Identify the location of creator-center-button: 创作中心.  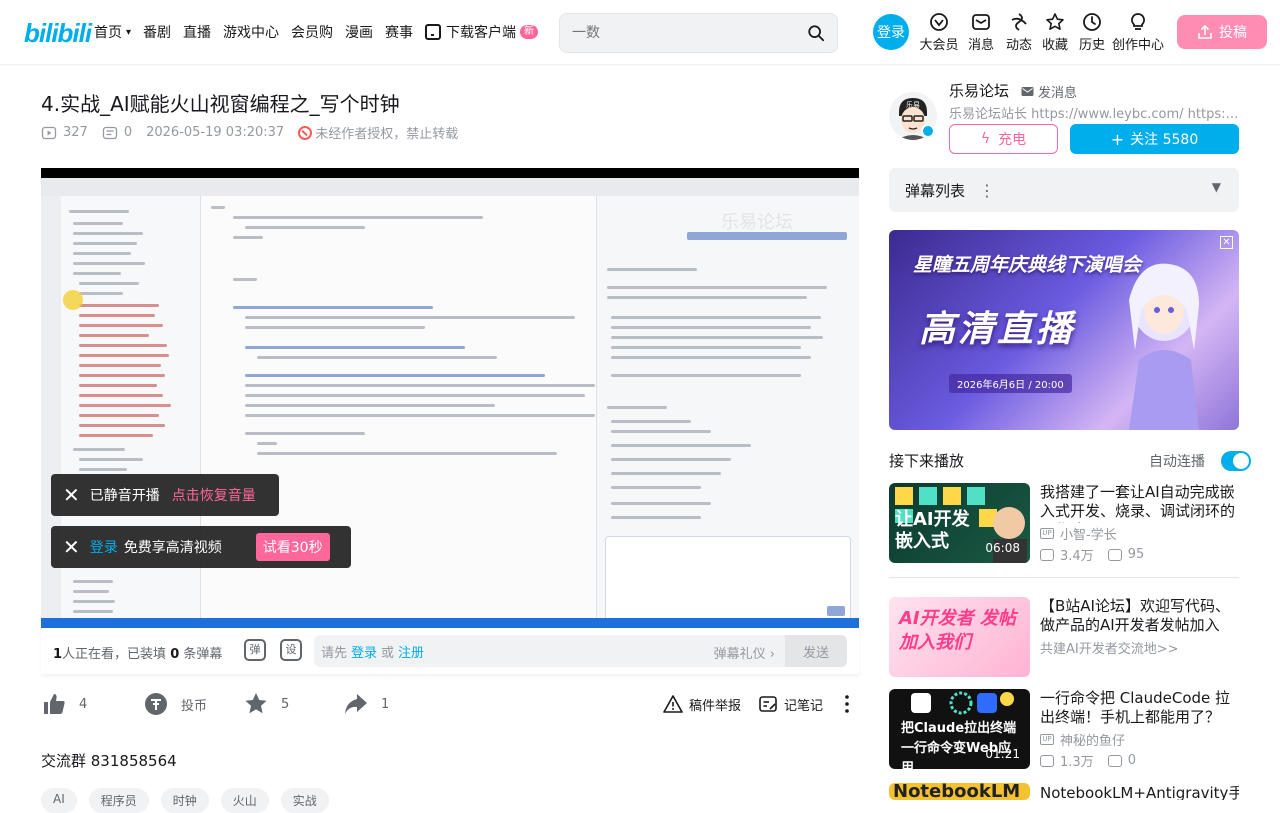
(1138, 32).